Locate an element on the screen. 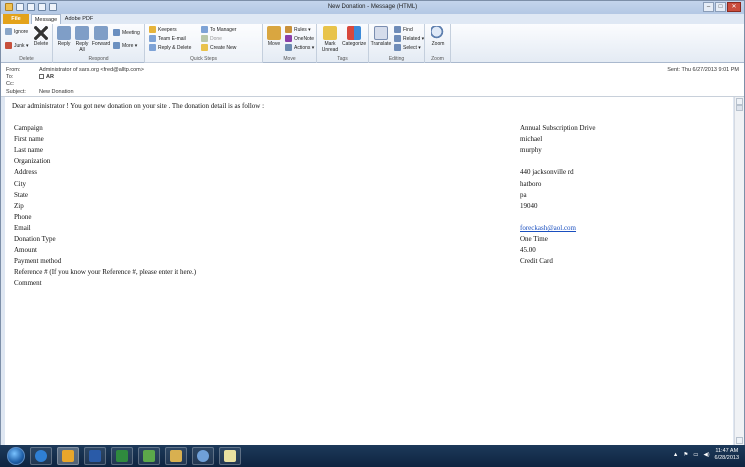 The image size is (745, 467). taskbar-notes is located at coordinates (230, 456).